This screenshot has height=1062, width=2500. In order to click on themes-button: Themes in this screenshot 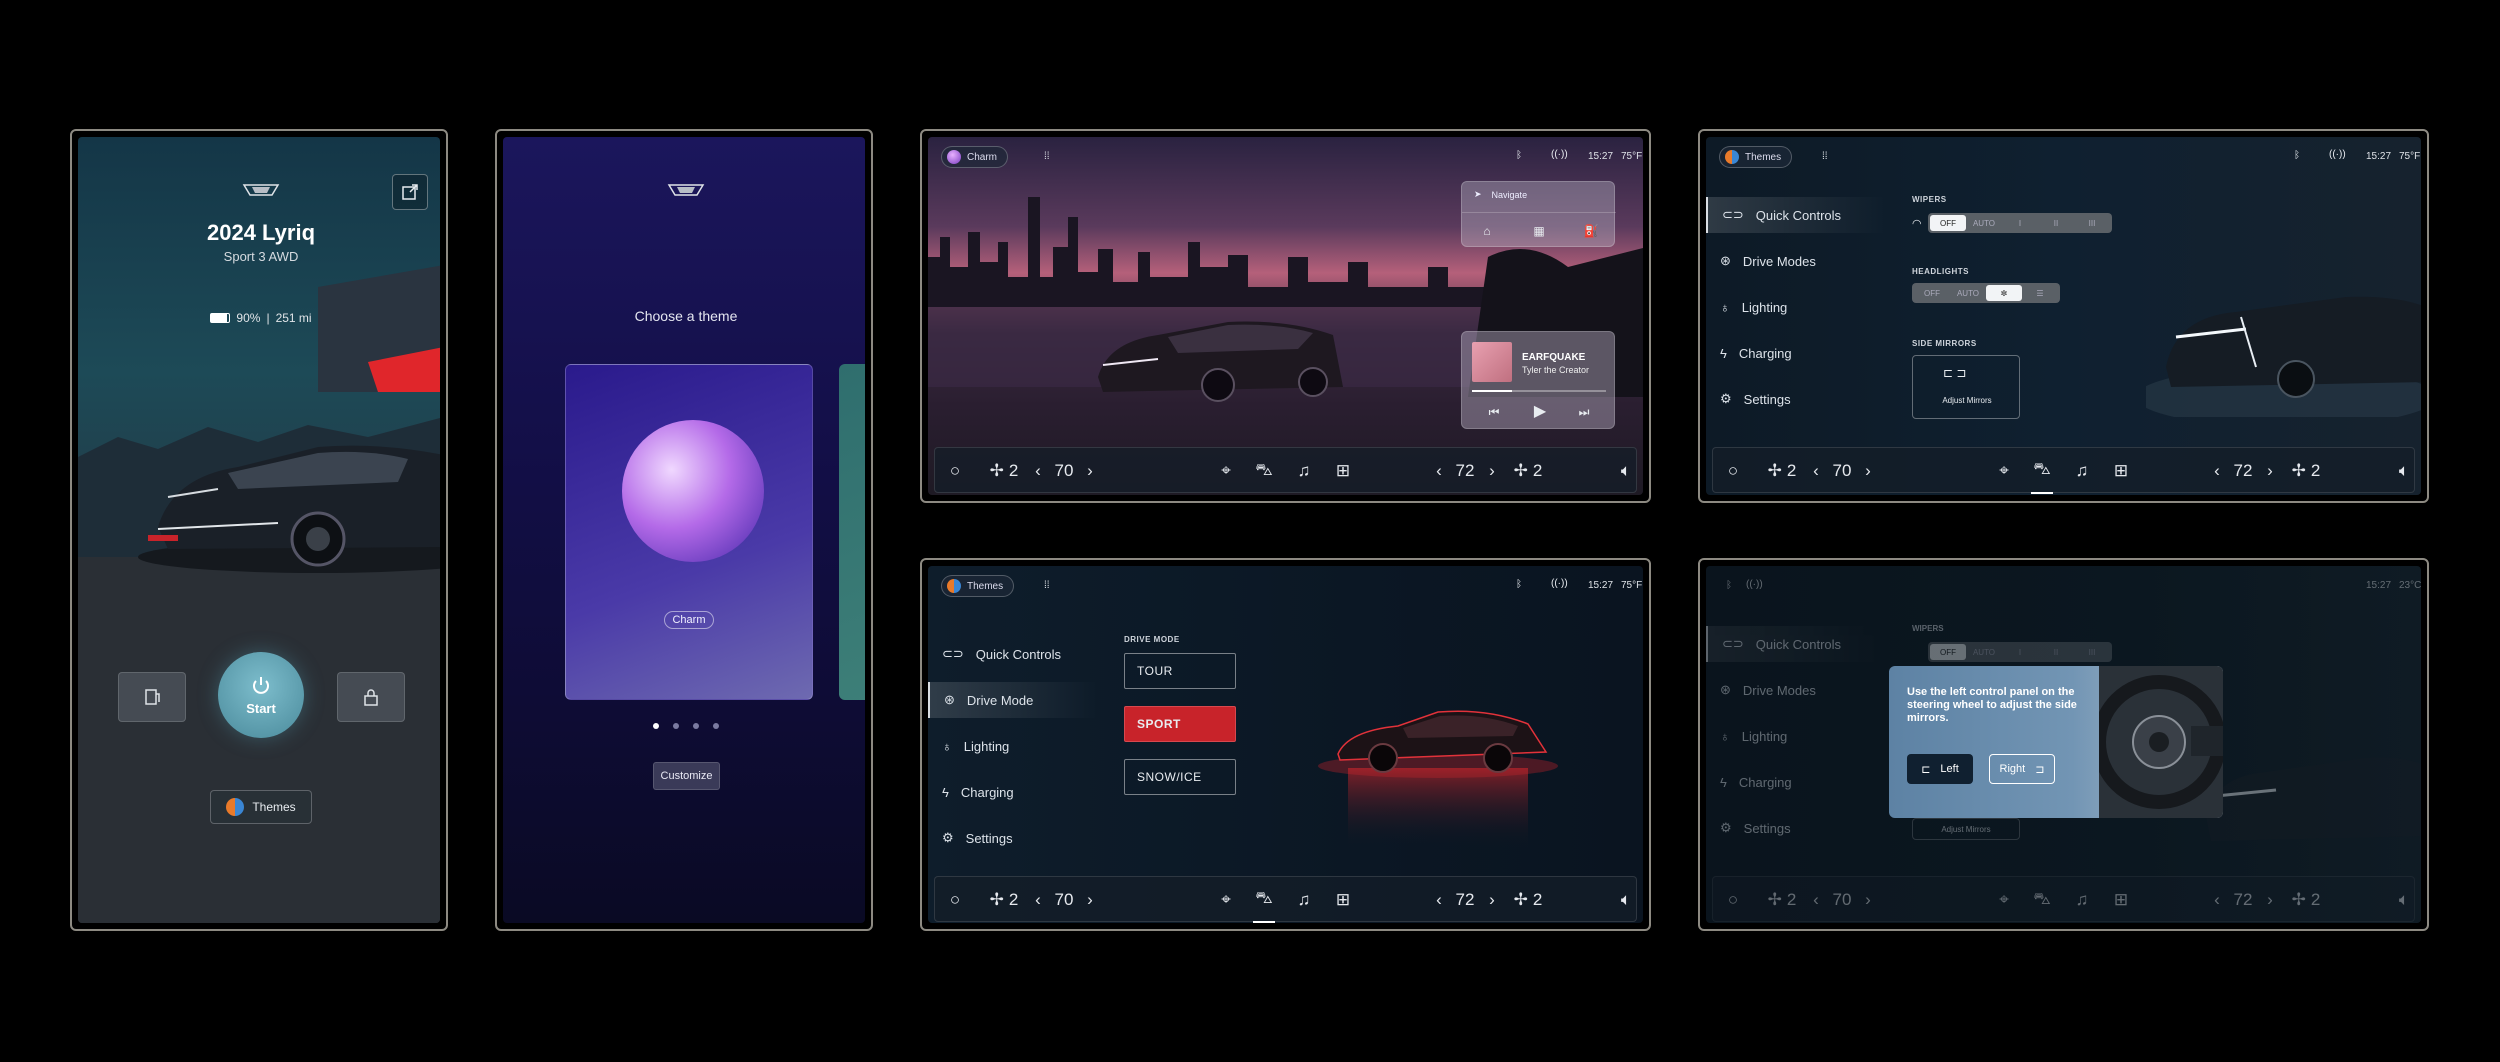, I will do `click(261, 807)`.